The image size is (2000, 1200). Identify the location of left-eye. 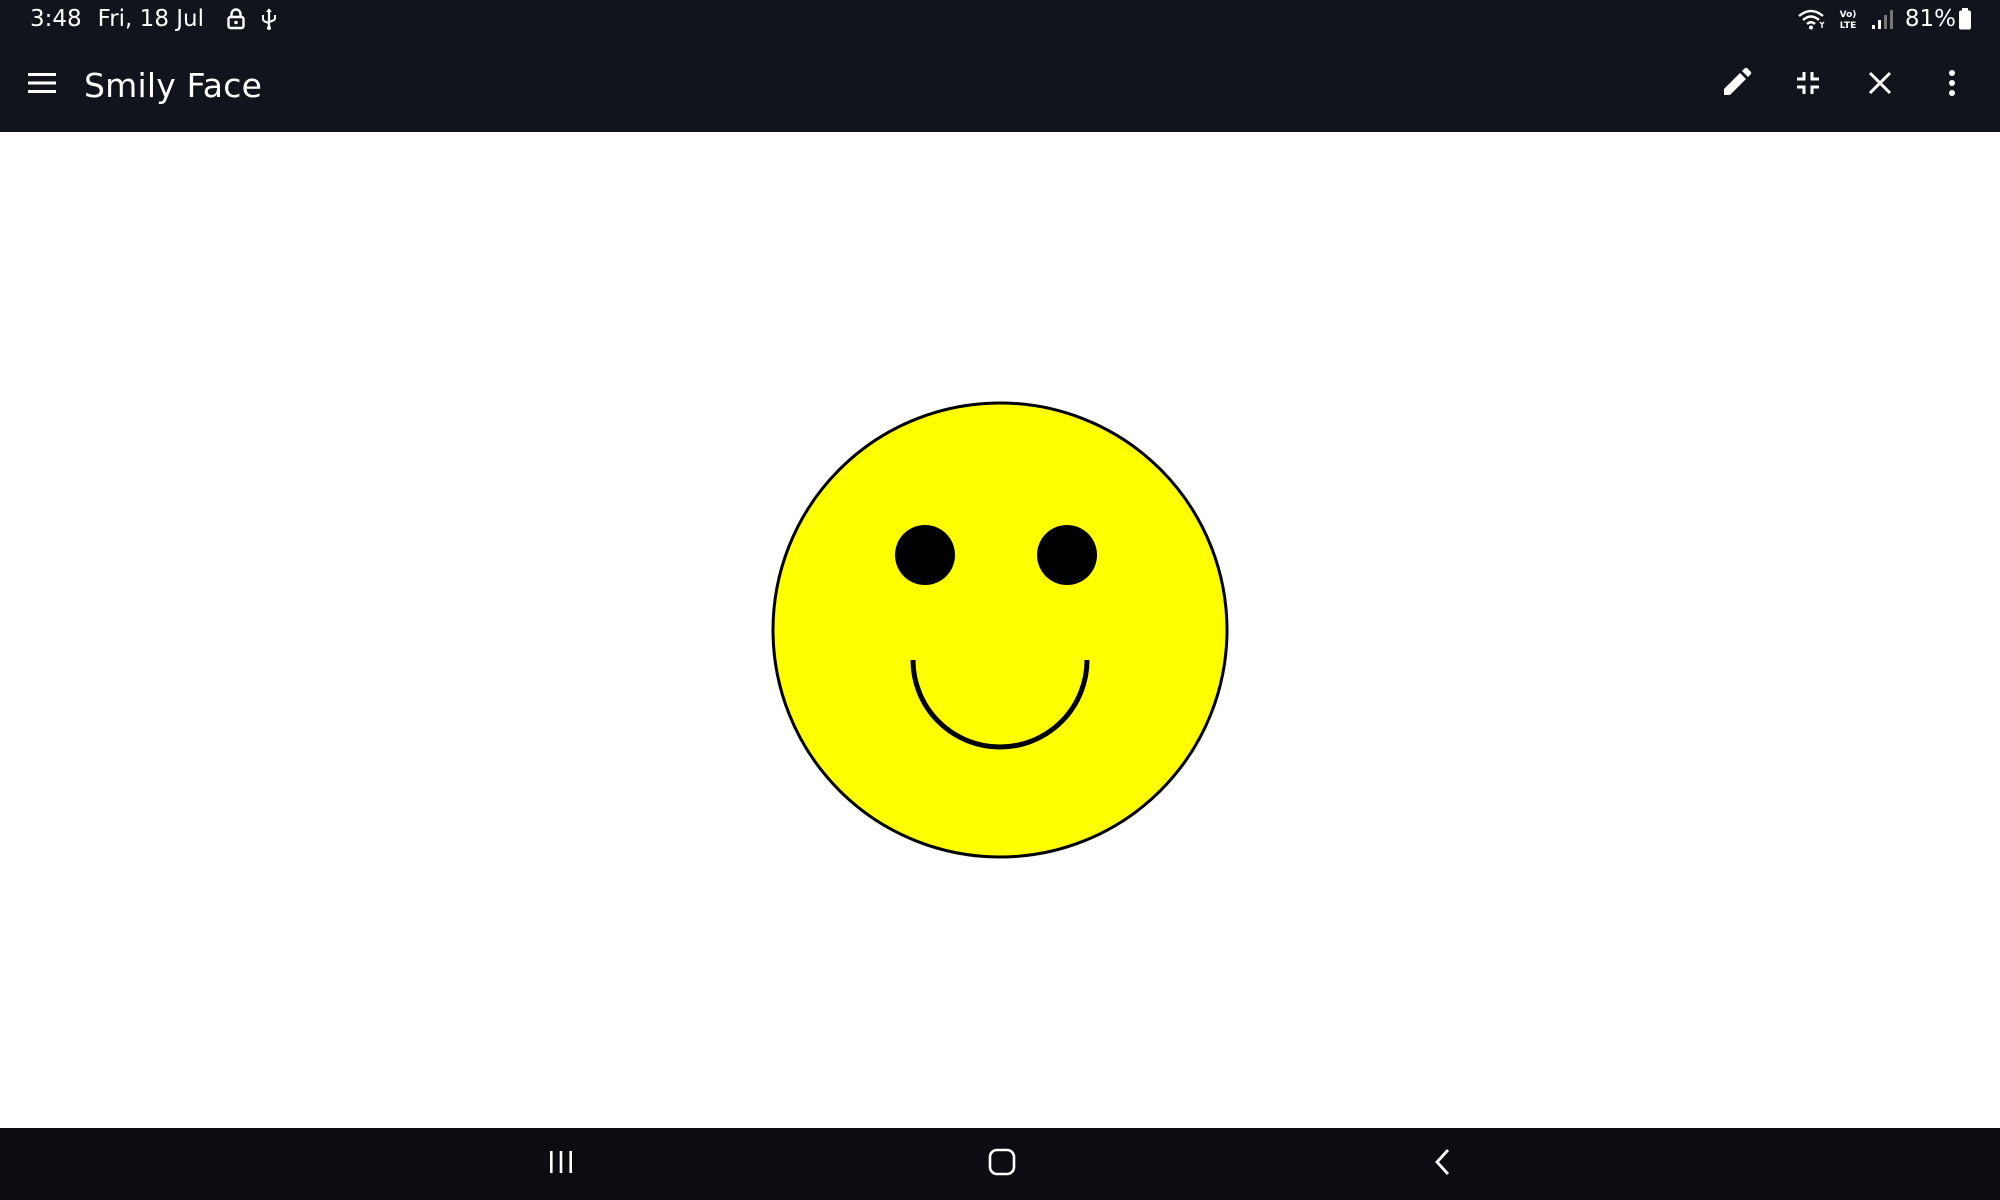
(925, 555).